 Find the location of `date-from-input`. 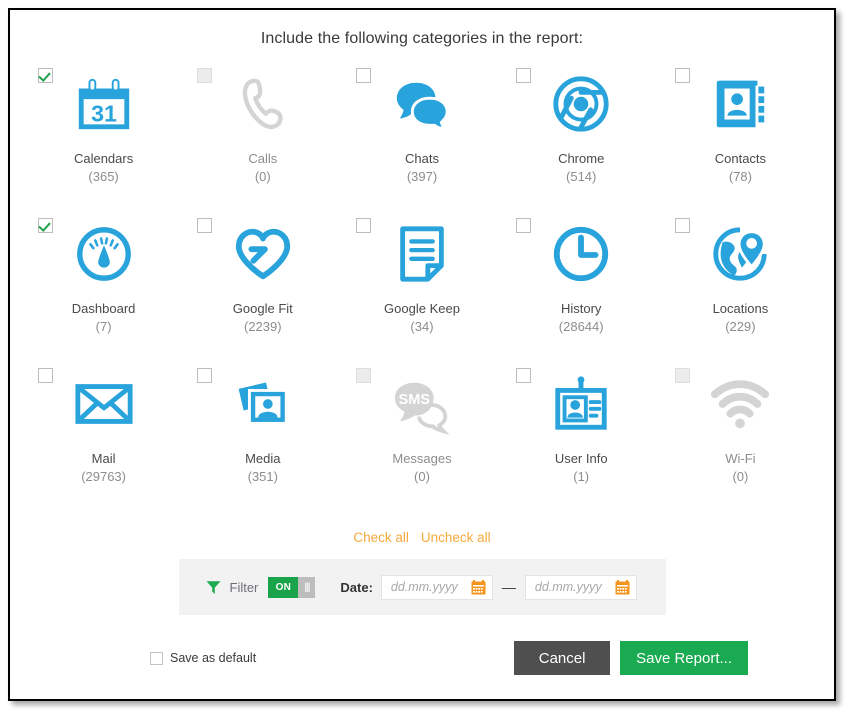

date-from-input is located at coordinates (429, 587).